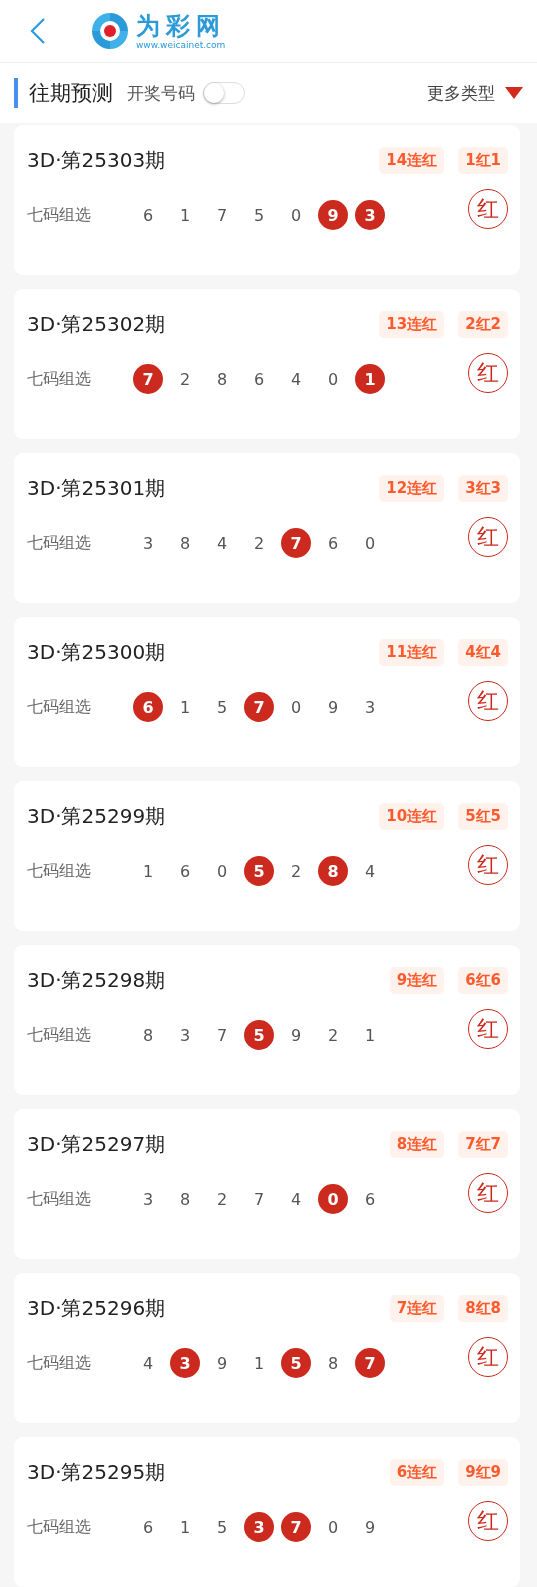  Describe the element at coordinates (483, 652) in the screenshot. I see `hit-tag: 4红4` at that location.